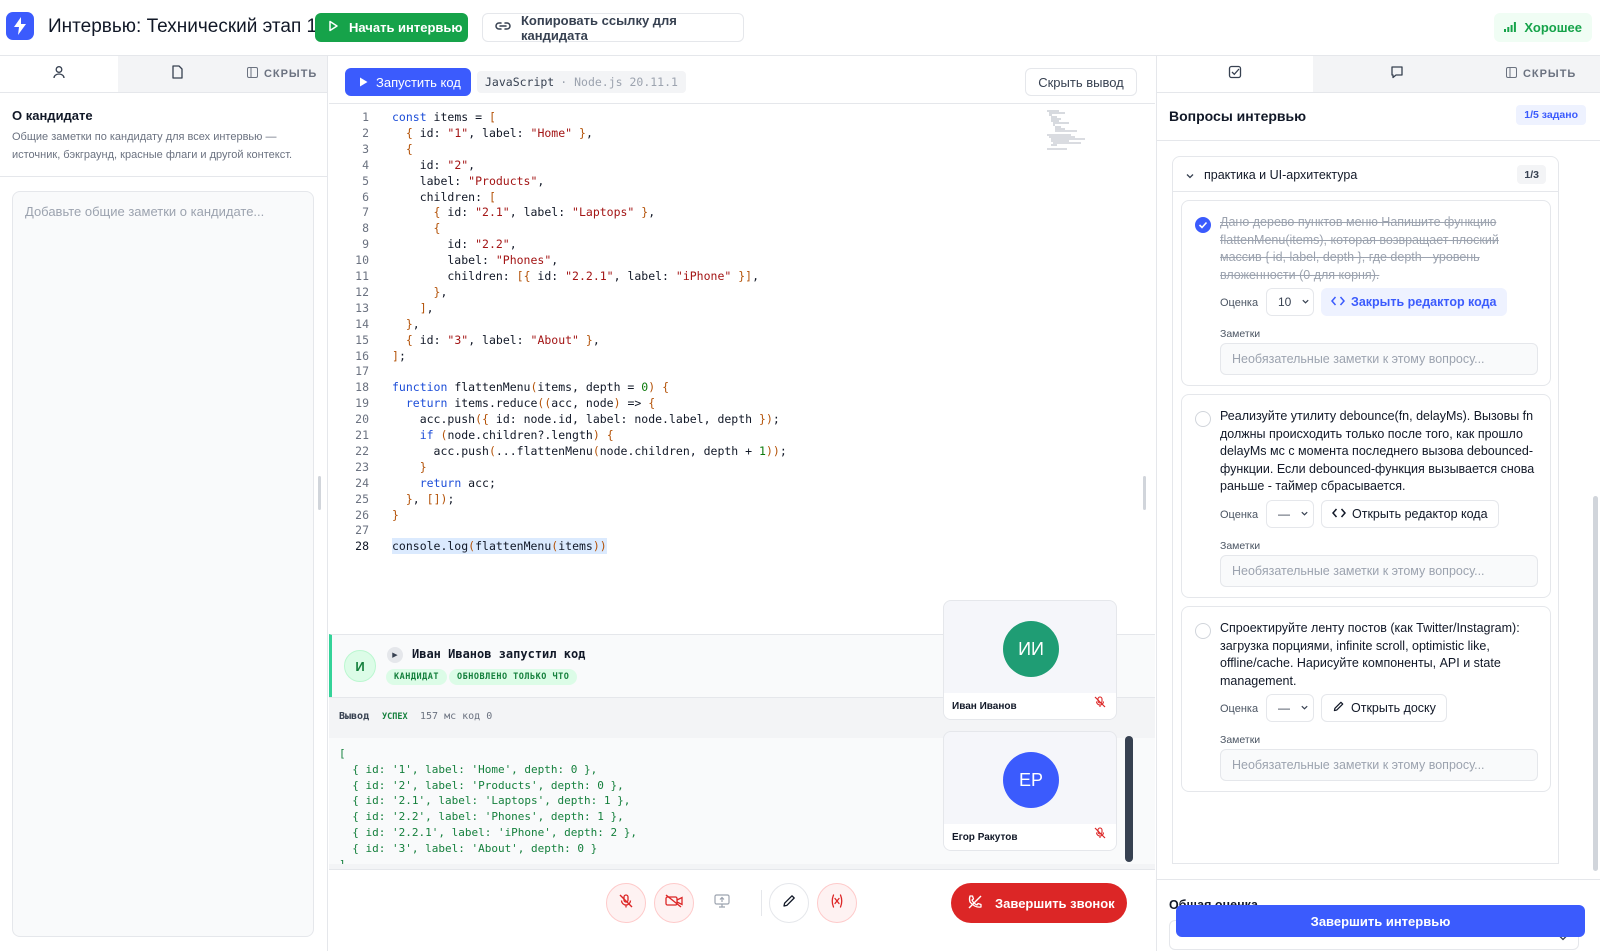 The width and height of the screenshot is (1600, 951). Describe the element at coordinates (679, 403) in the screenshot. I see `code-line: 19 return items.reduce((acc, node) => {` at that location.